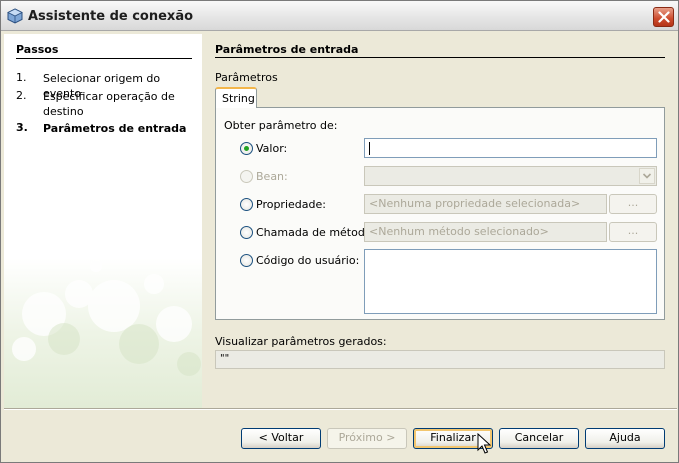 The width and height of the screenshot is (679, 463). Describe the element at coordinates (510, 281) in the screenshot. I see `user-code-textarea` at that location.